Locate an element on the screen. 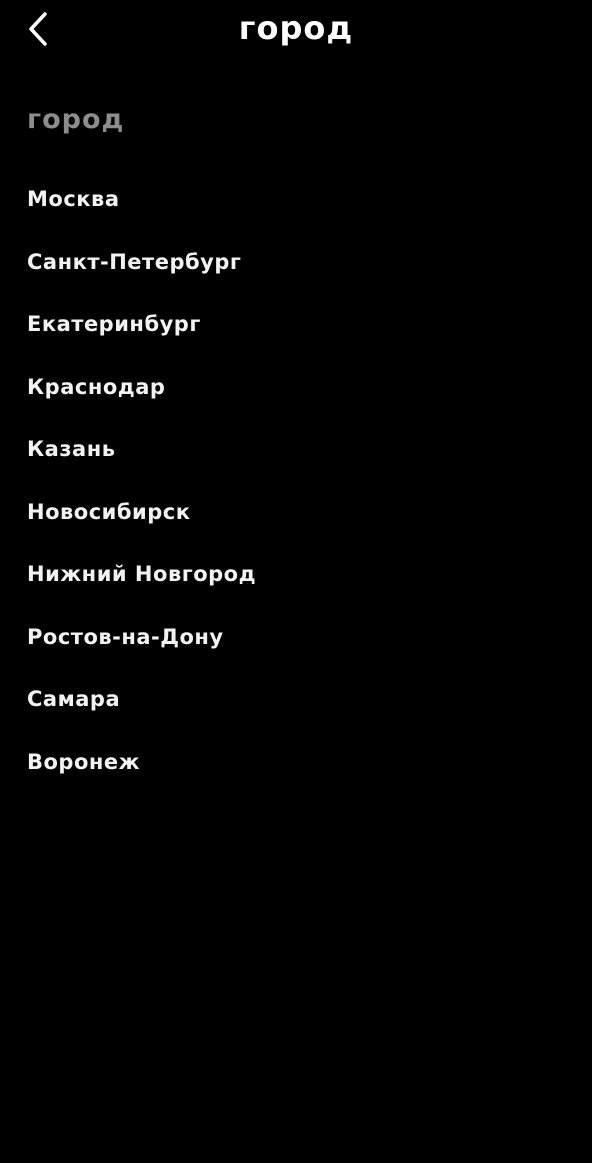  city-item-moskva: Москва is located at coordinates (296, 199).